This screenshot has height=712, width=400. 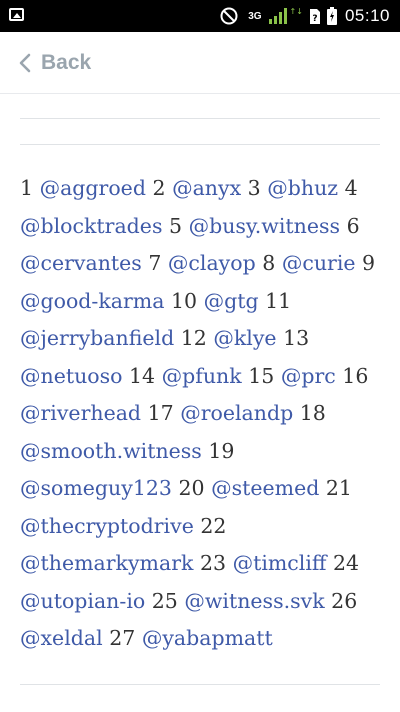 What do you see at coordinates (25, 63) in the screenshot?
I see `chevron-left-icon` at bounding box center [25, 63].